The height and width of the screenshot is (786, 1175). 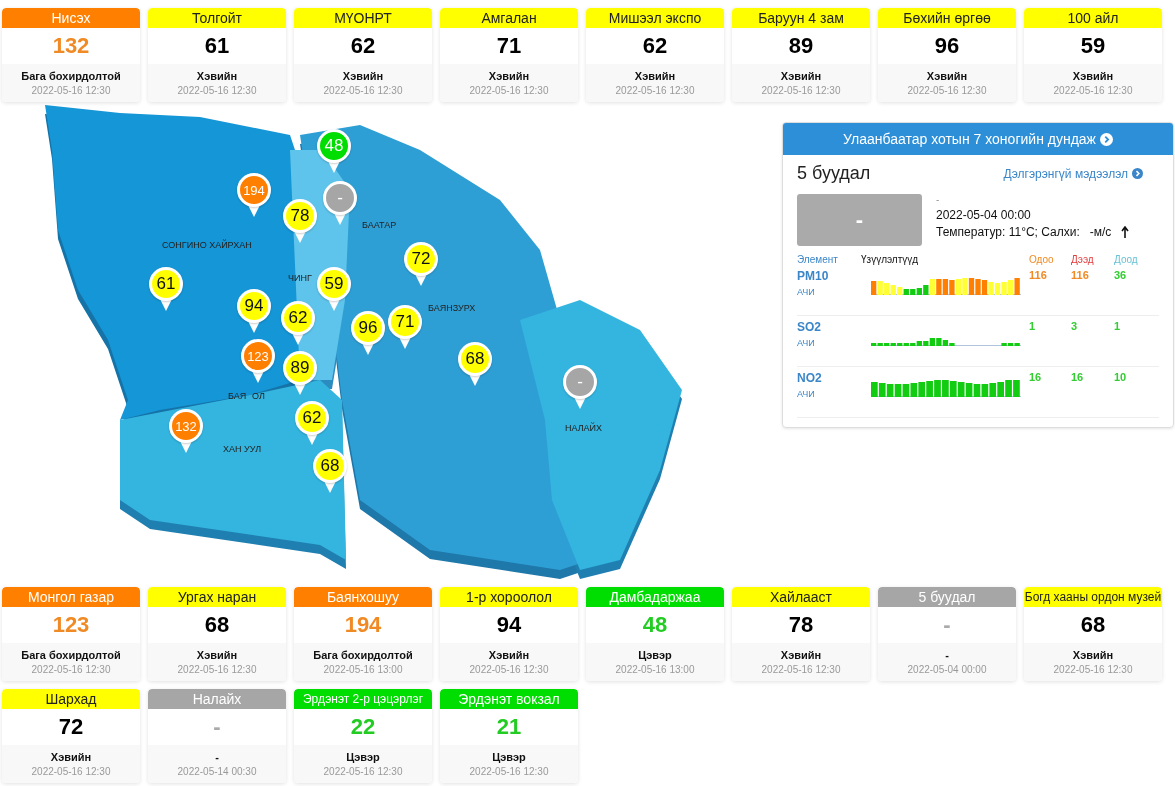 What do you see at coordinates (1125, 232) in the screenshot?
I see `wind-arrow-icon` at bounding box center [1125, 232].